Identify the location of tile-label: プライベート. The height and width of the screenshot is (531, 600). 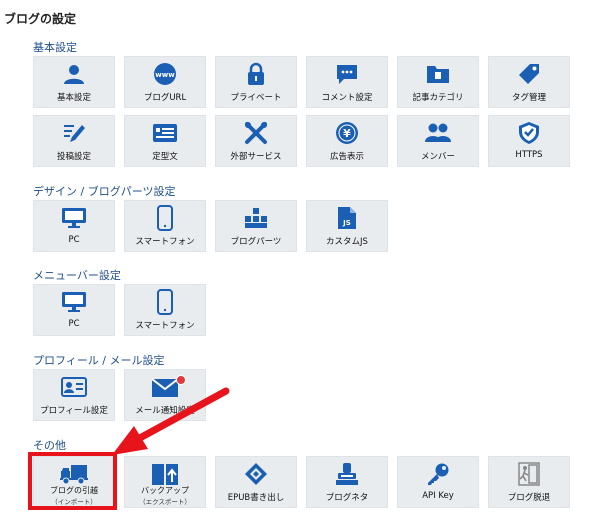
(256, 98).